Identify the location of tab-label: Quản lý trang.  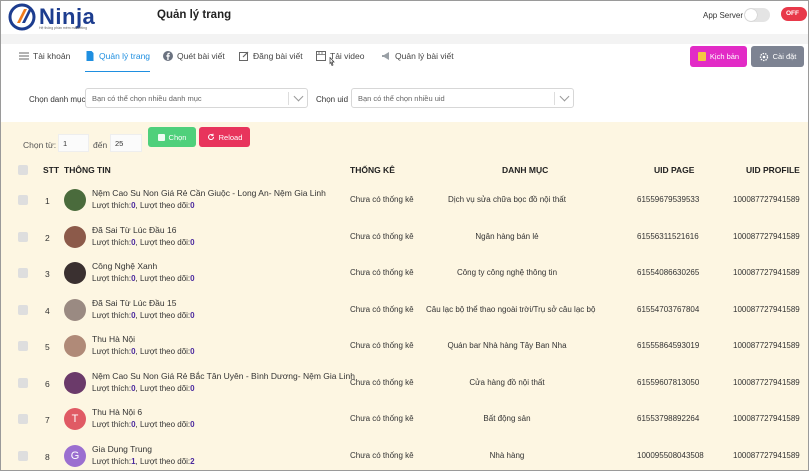
(125, 56).